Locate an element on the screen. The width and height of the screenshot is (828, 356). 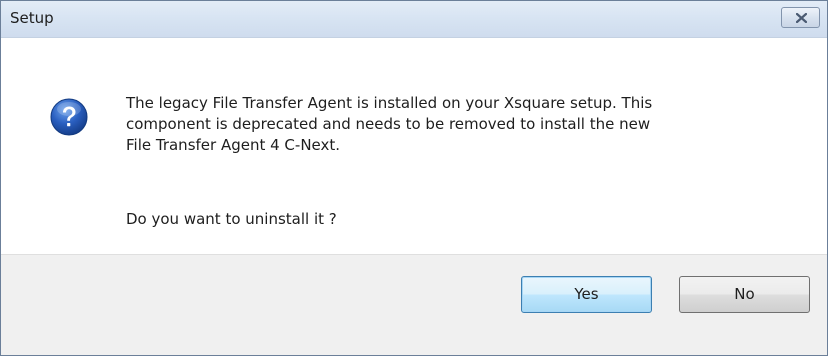
yes-button: Yes is located at coordinates (586, 294).